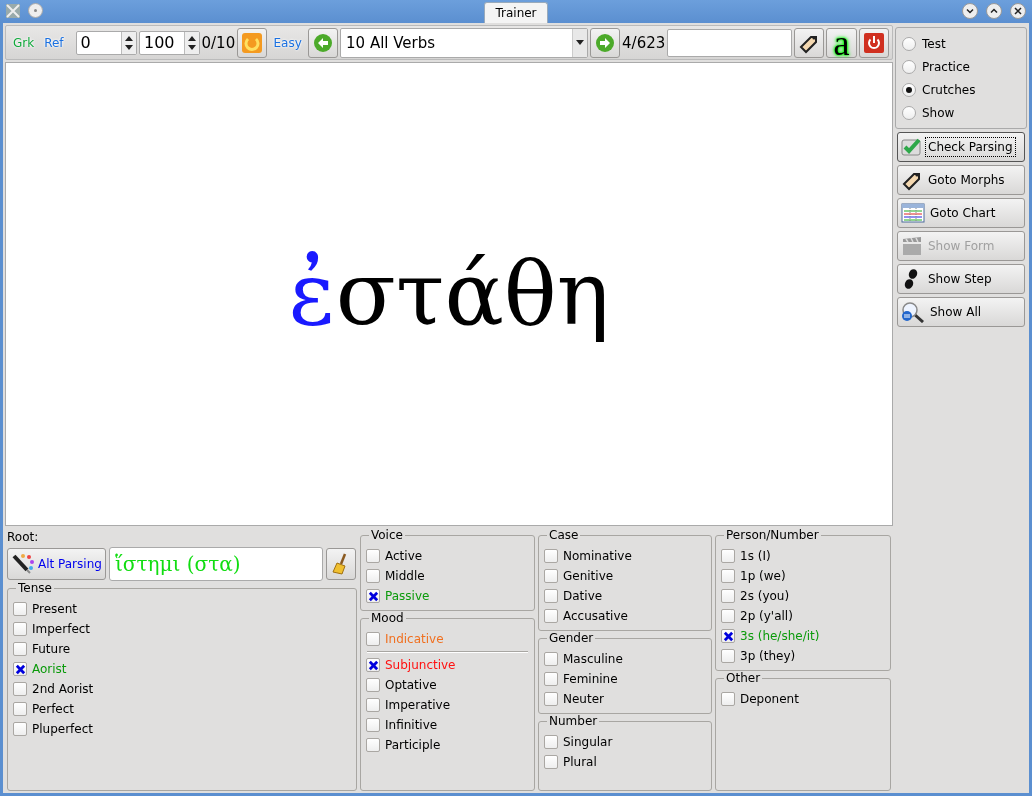  I want to click on checkbox-label: 2p (y'all), so click(766, 616).